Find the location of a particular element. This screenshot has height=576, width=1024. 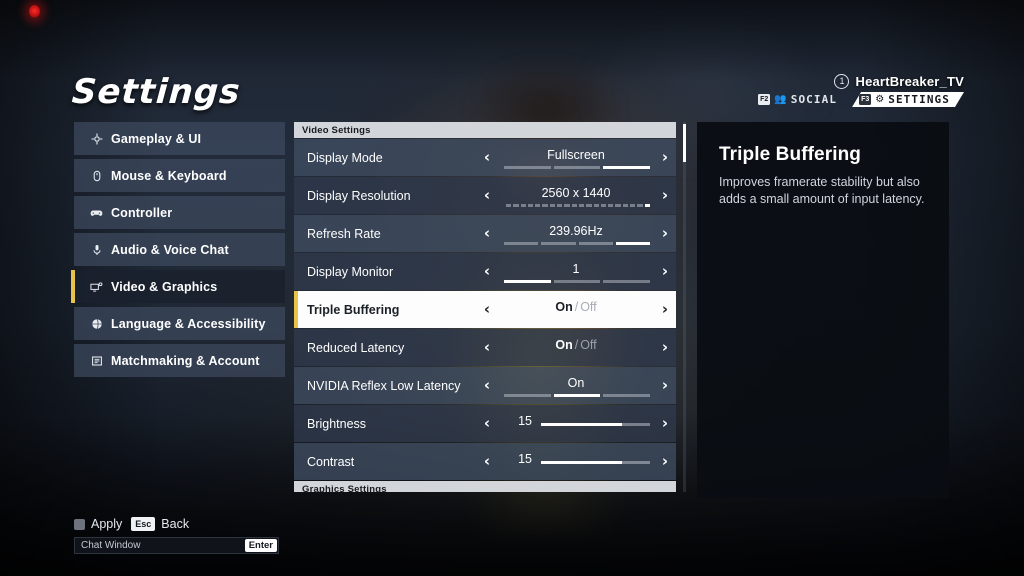

slider-fill is located at coordinates (581, 424).